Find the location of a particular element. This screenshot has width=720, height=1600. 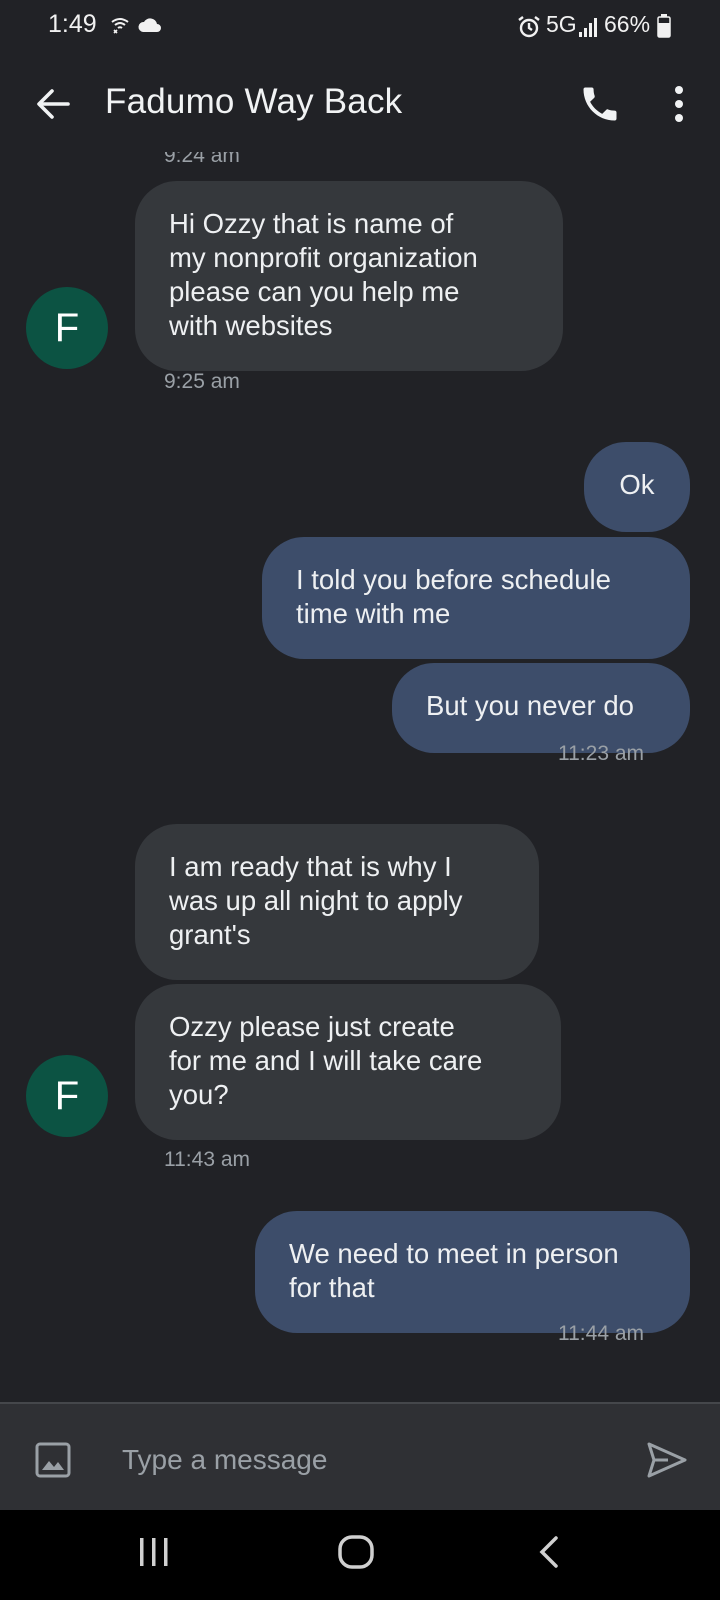

battery-icon is located at coordinates (664, 28).